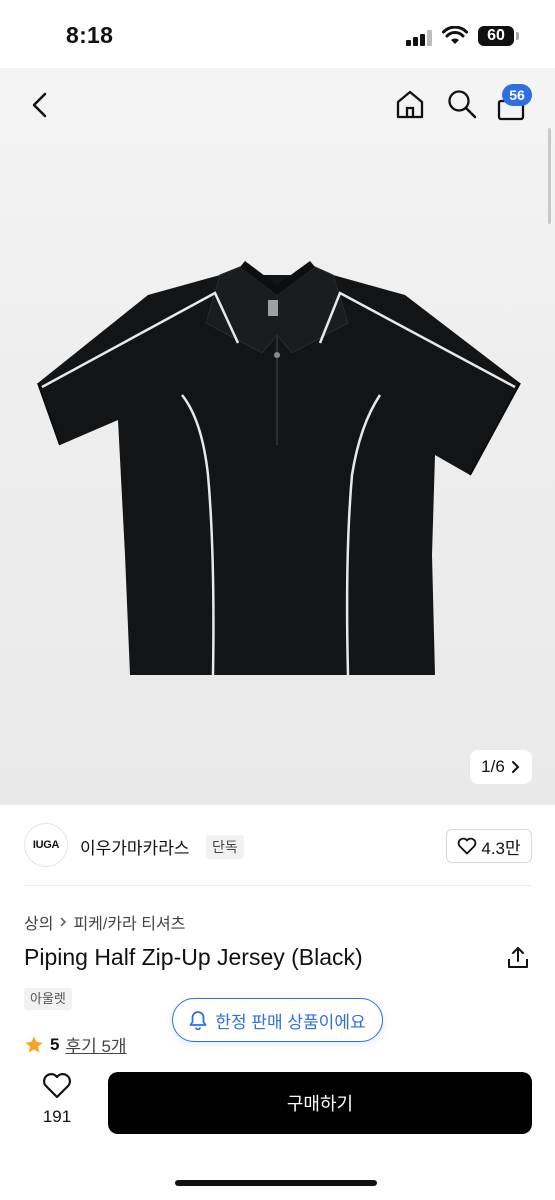  I want to click on pager-text: 1/6, so click(493, 766).